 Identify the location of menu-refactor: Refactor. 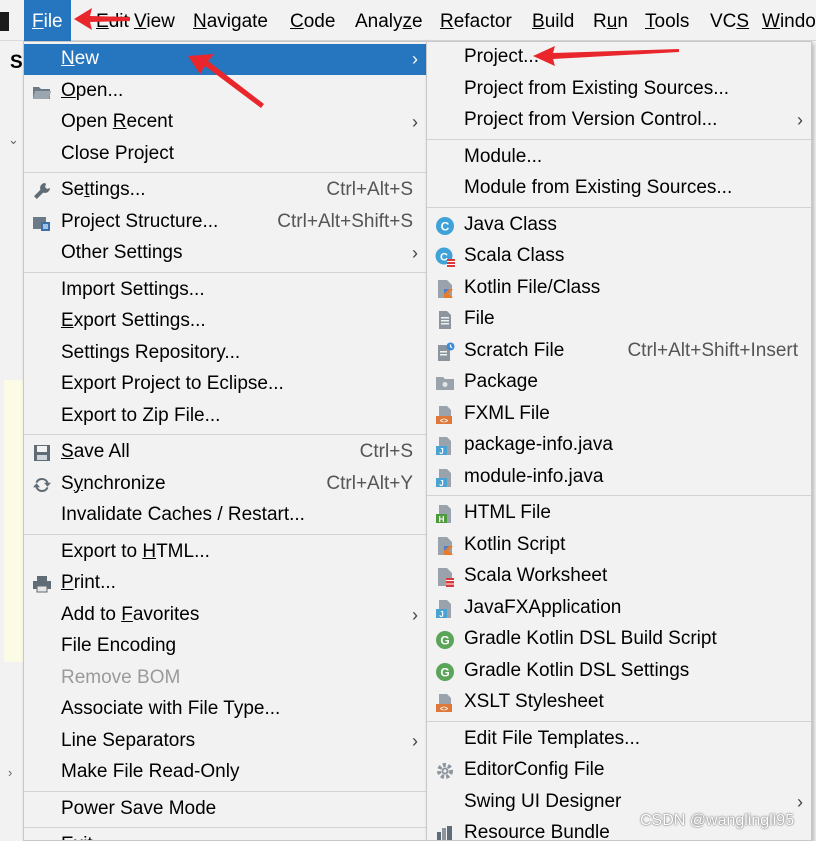
(476, 20).